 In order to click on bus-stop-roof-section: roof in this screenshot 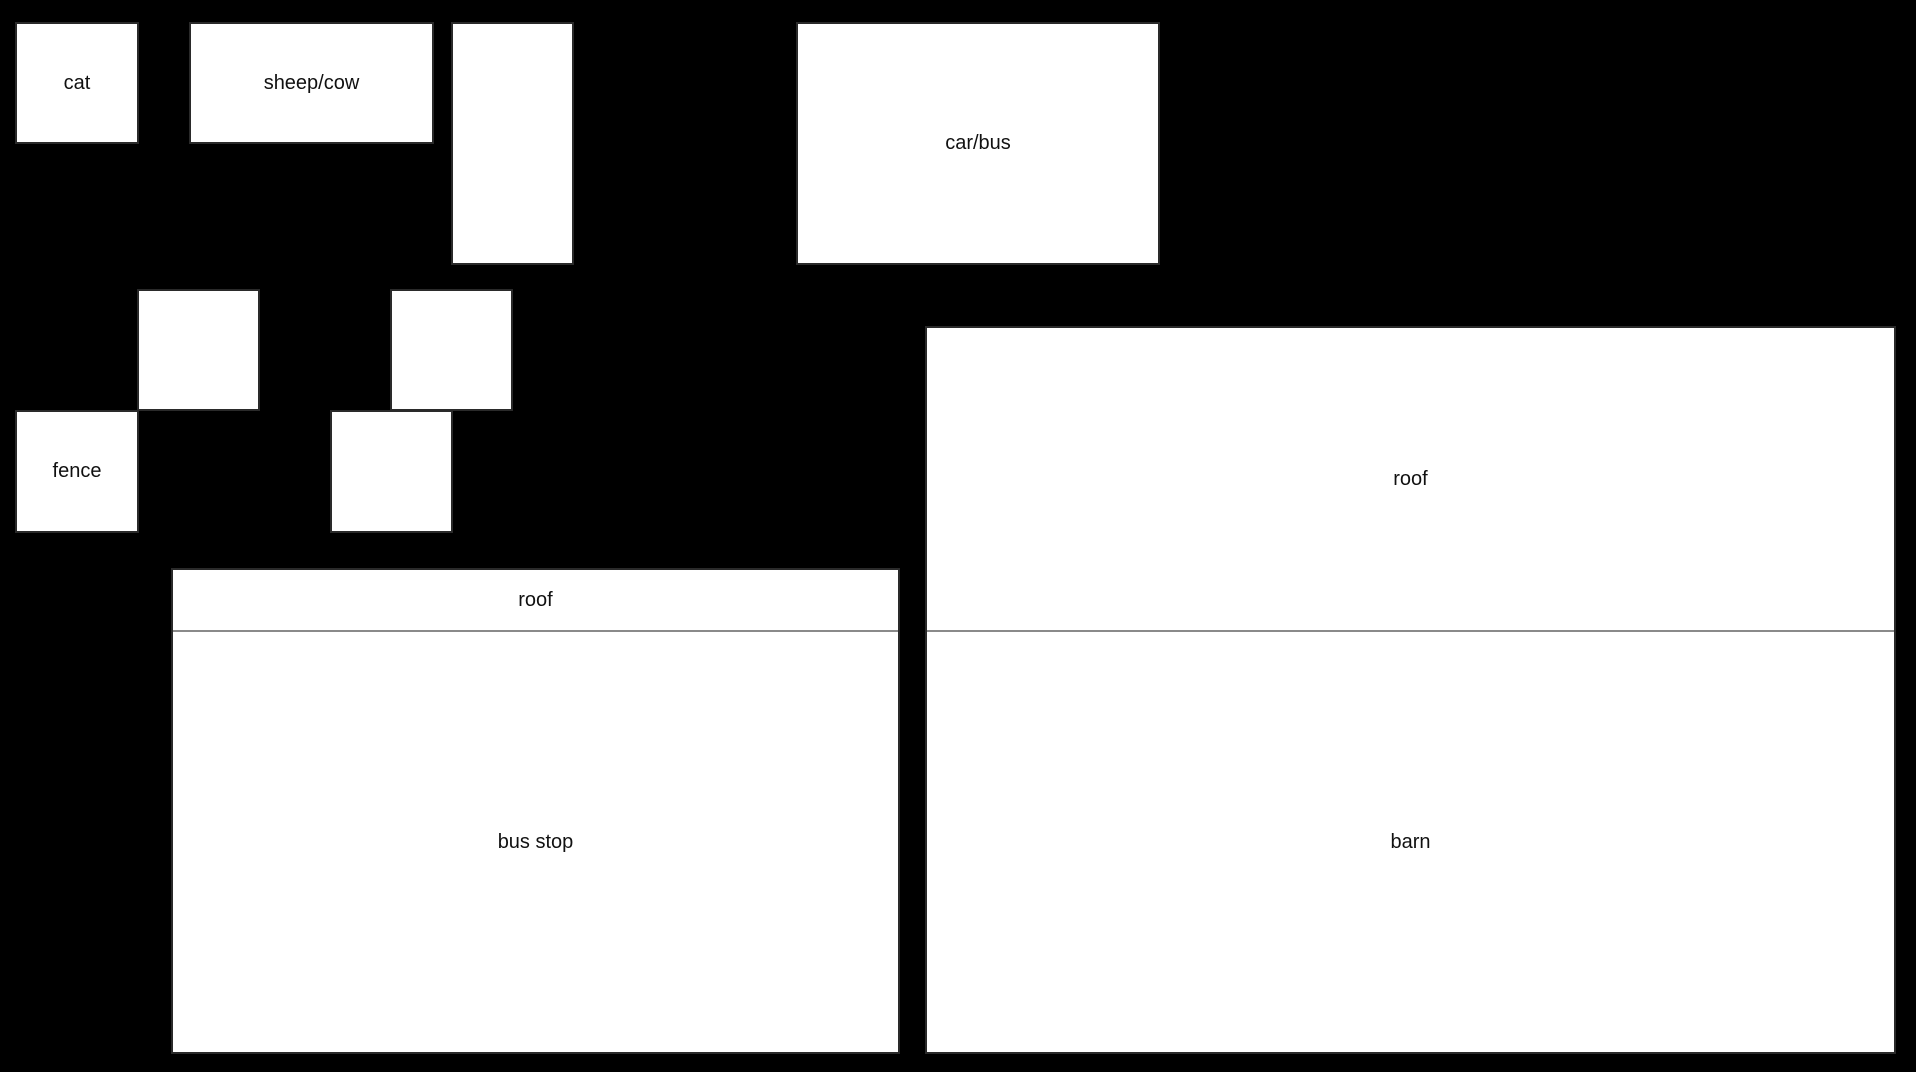, I will do `click(535, 600)`.